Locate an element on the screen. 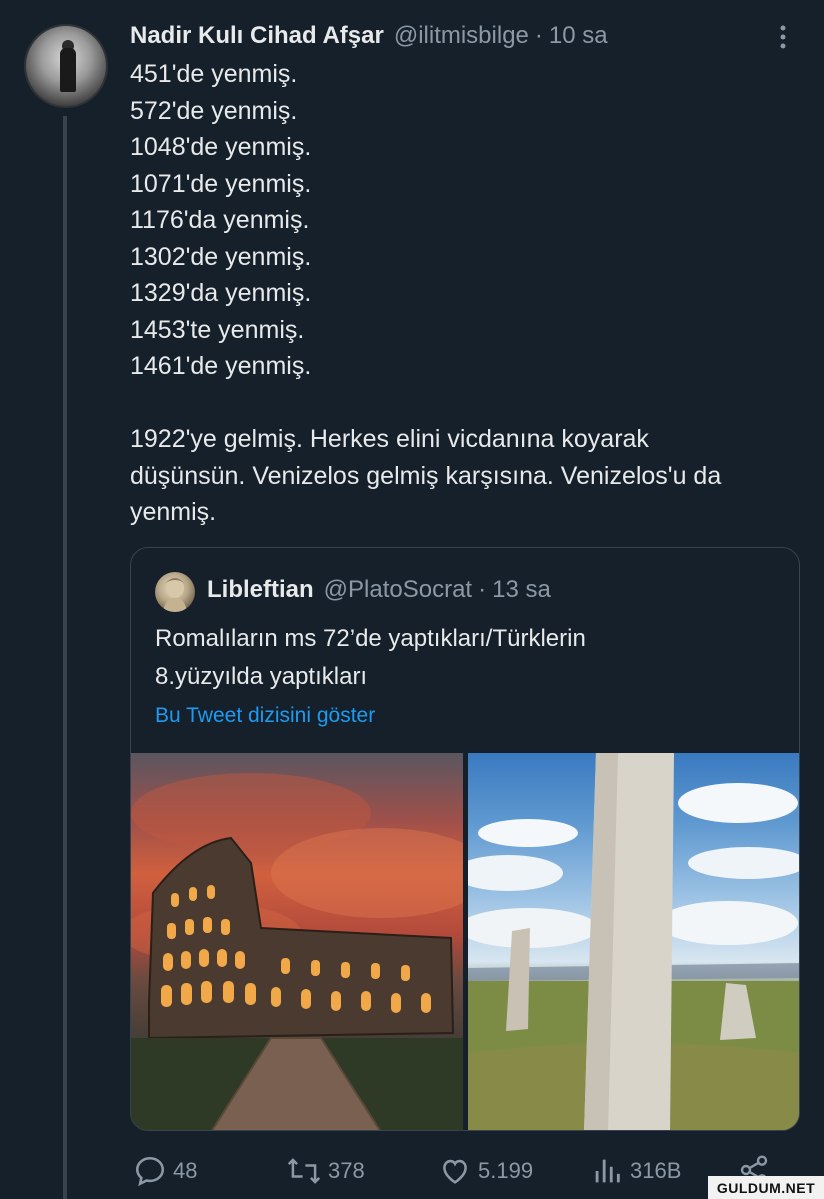 The width and height of the screenshot is (824, 1199). tweet-line: 1329'da yenmiş. is located at coordinates (221, 293).